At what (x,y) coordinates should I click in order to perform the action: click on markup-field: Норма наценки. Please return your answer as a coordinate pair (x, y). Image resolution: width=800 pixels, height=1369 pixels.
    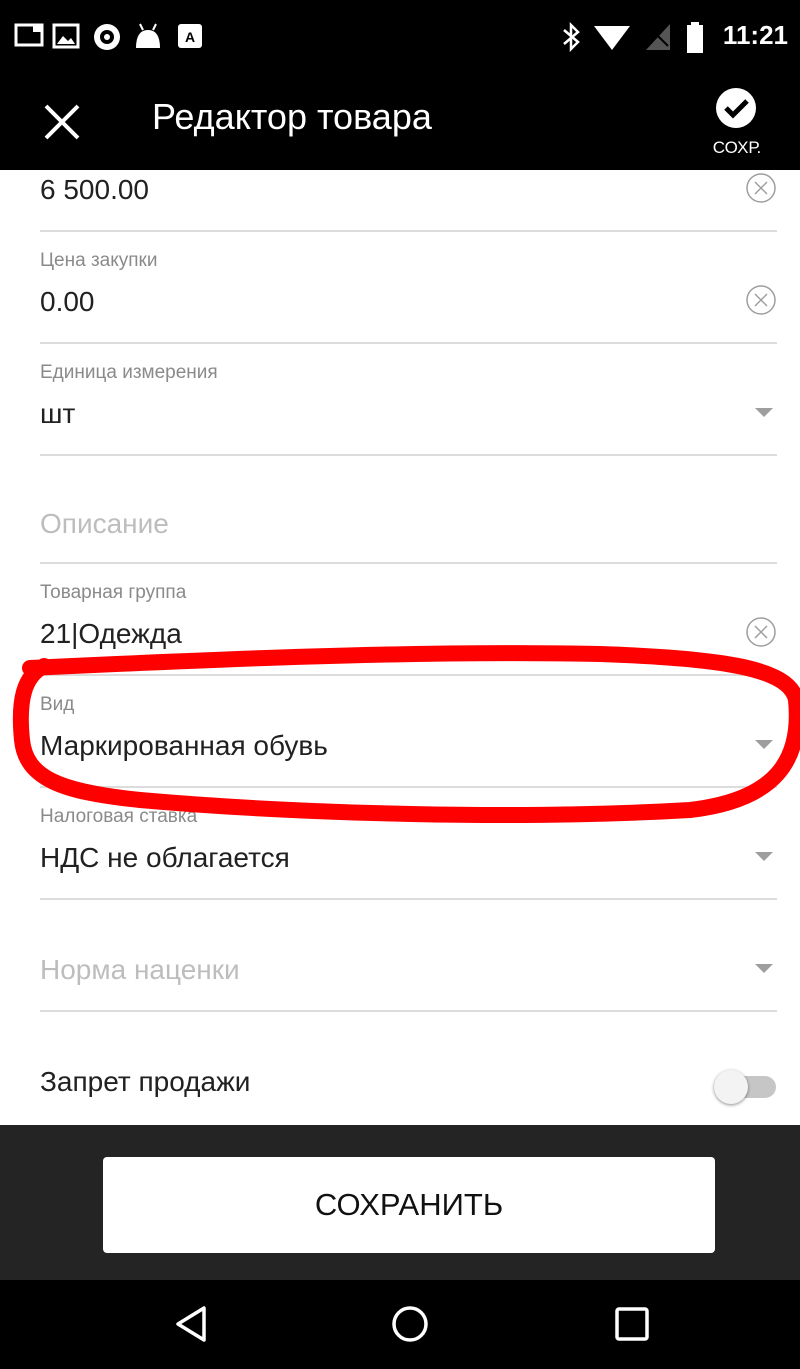
    Looking at the image, I should click on (408, 956).